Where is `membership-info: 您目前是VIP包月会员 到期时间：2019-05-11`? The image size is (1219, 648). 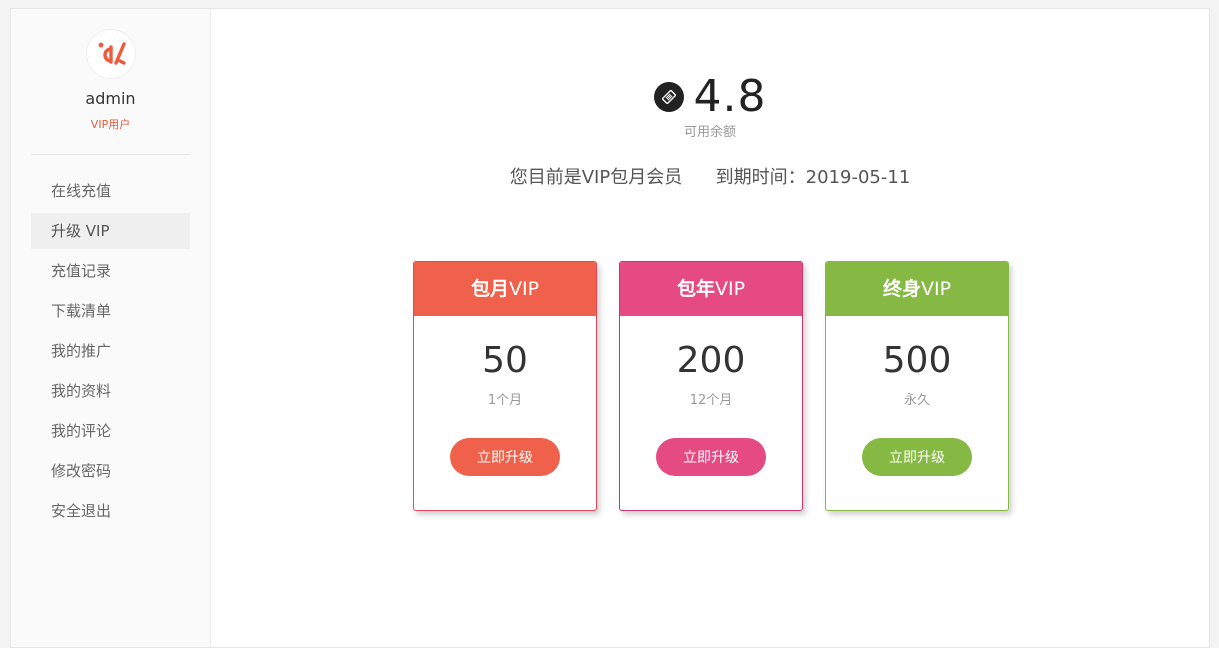 membership-info: 您目前是VIP包月会员 到期时间：2019-05-11 is located at coordinates (710, 176).